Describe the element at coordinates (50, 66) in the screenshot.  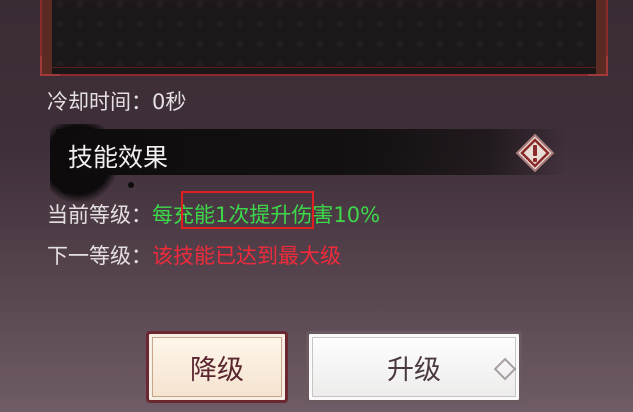
I see `frame-corner-bottom-left` at that location.